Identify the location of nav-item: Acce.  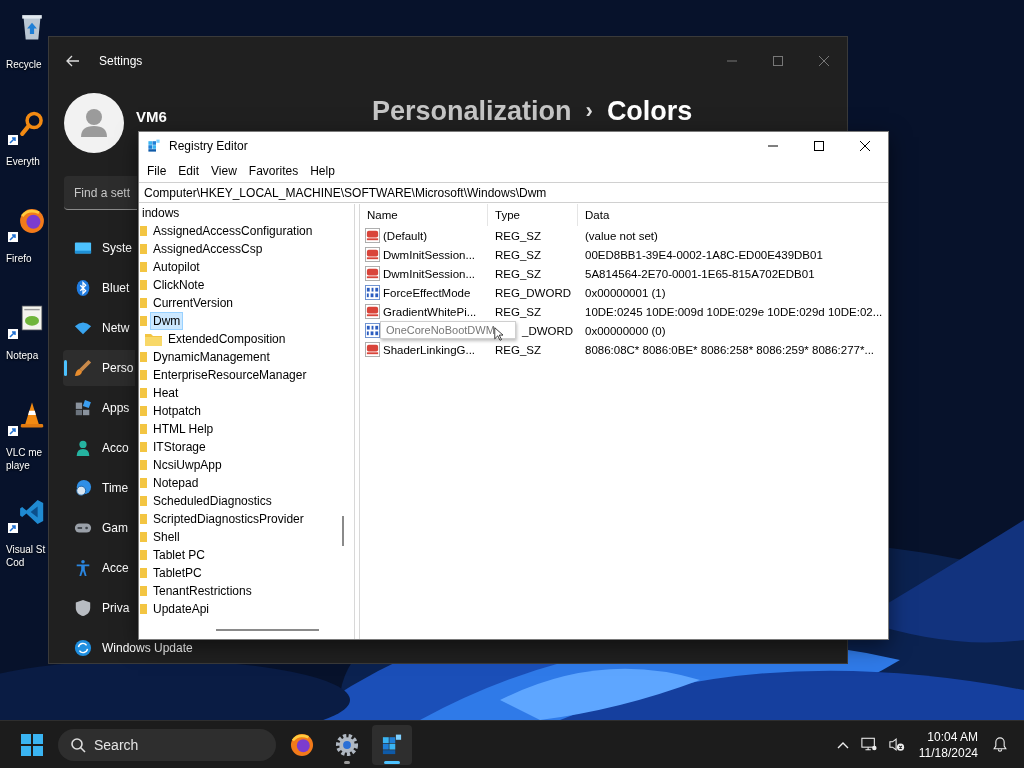
(97, 568).